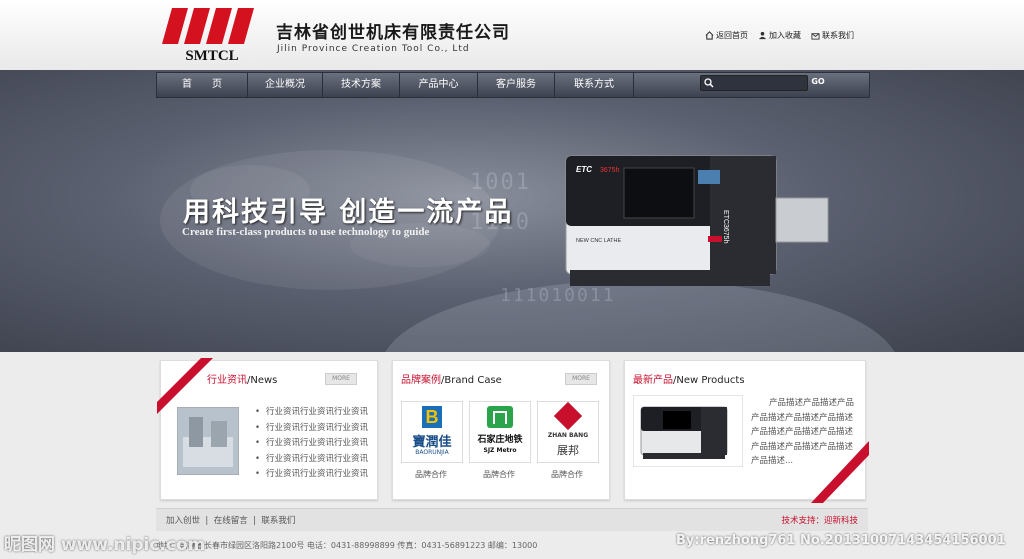  Describe the element at coordinates (598, 241) in the screenshot. I see `machine-type-label: NEW CNC LATHE` at that location.